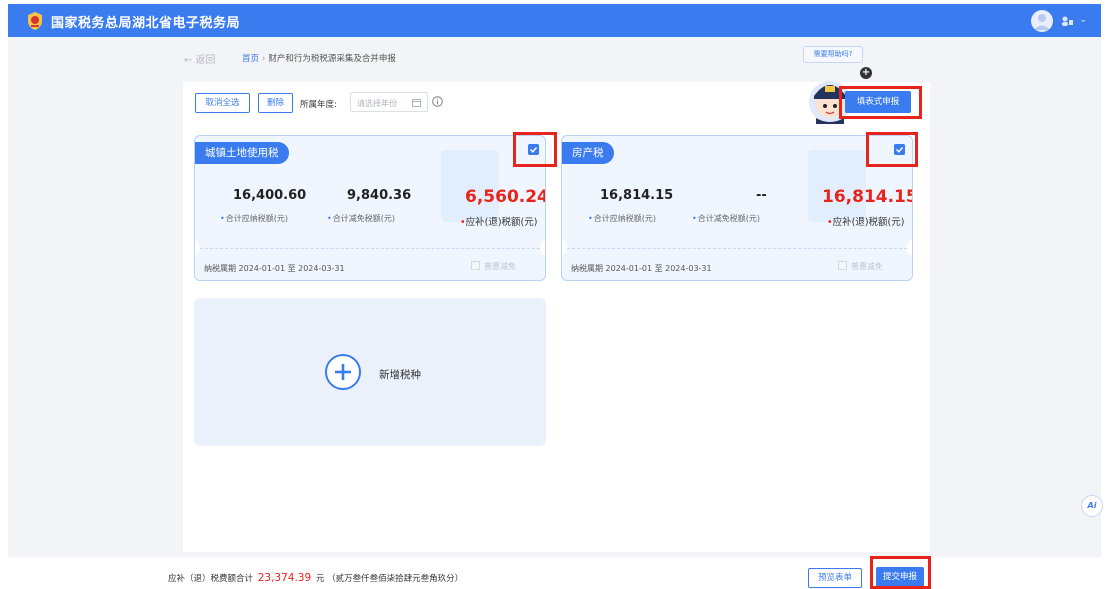 This screenshot has width=1105, height=589. I want to click on highlight-box-form-declare, so click(880, 102).